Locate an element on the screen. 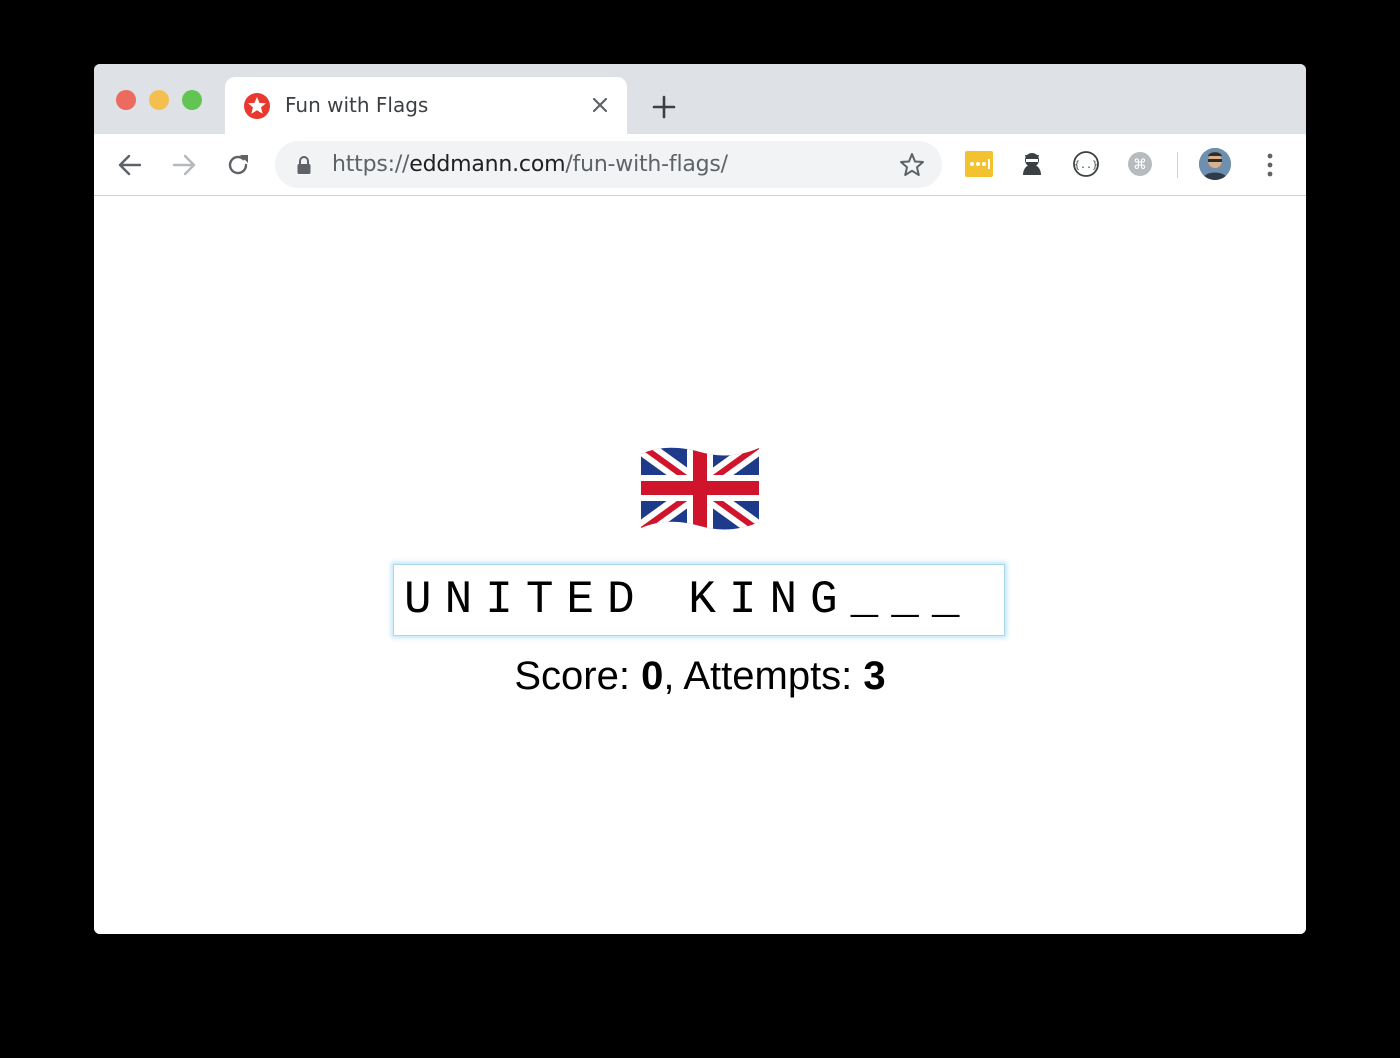  guess-input: UNITED KING___ is located at coordinates (699, 600).